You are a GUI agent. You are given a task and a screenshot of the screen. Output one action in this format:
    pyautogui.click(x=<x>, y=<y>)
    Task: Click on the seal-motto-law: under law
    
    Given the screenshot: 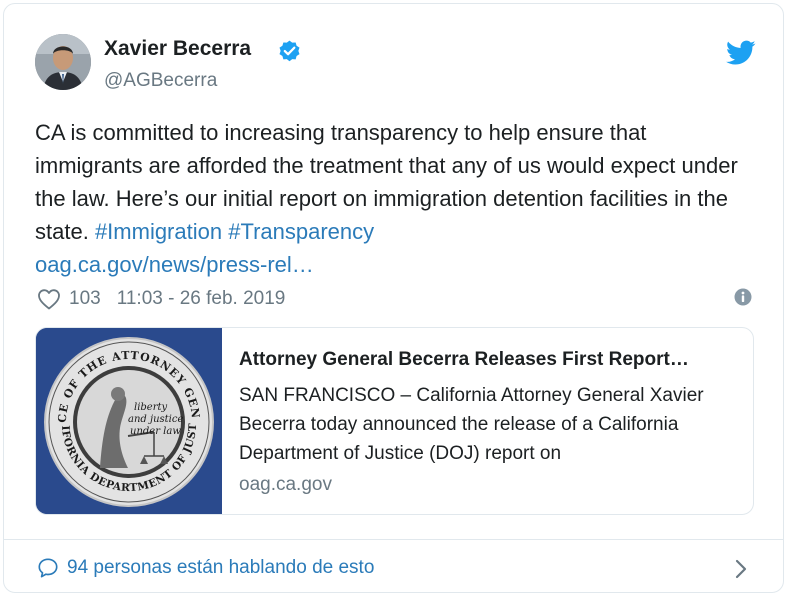 What is the action you would take?
    pyautogui.click(x=155, y=431)
    